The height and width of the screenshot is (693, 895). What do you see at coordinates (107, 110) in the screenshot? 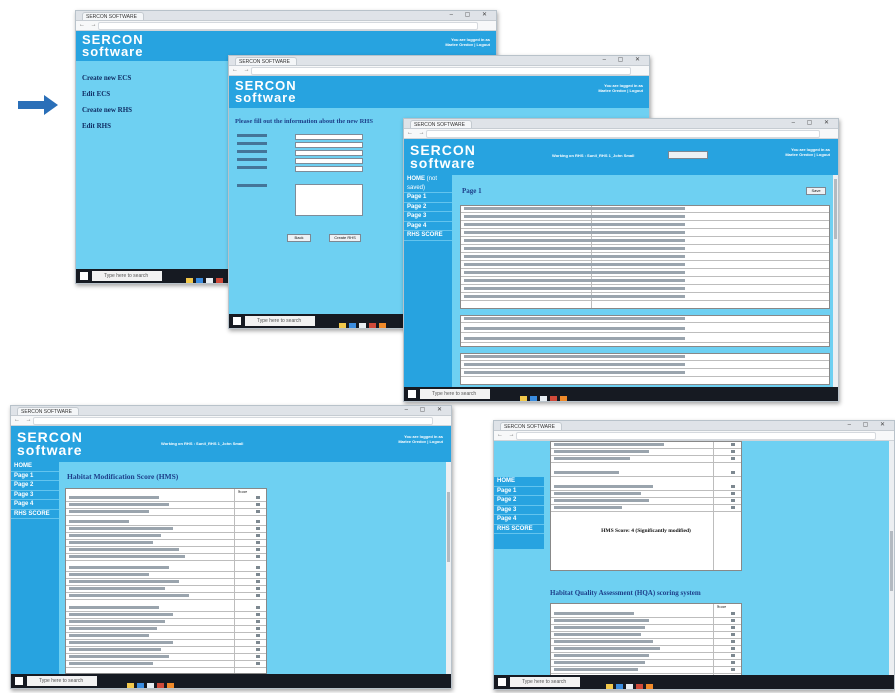
I see `menu-create-rhs: Create new RHS` at bounding box center [107, 110].